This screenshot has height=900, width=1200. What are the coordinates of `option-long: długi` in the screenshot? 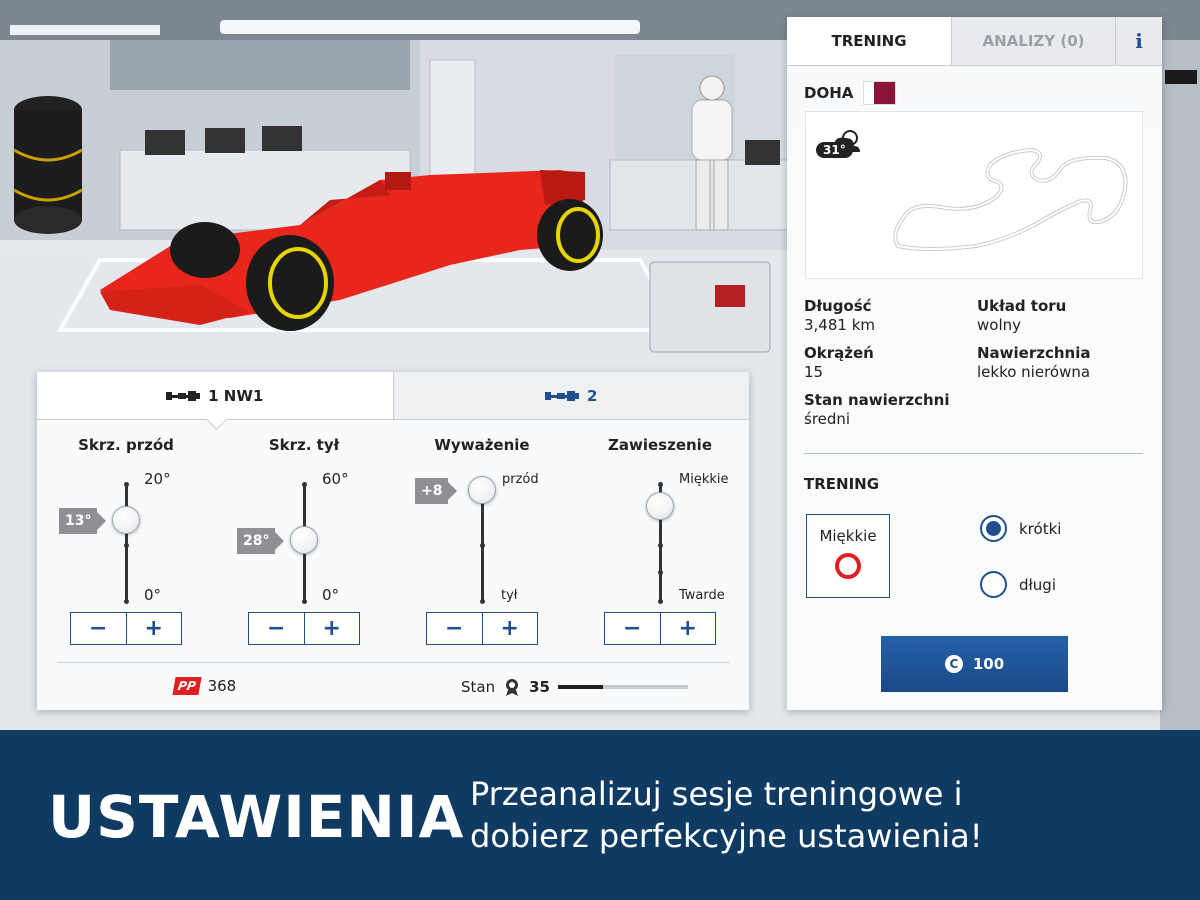 It's located at (1018, 584).